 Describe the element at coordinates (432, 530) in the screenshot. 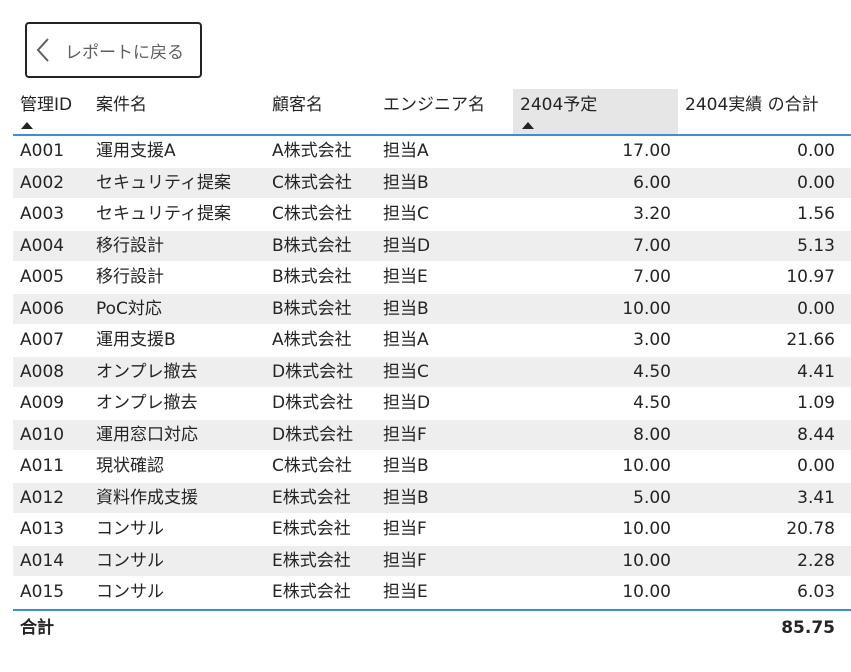

I see `table-row: A013 コンサル E株式会社 担当F 10.00 20.78` at that location.